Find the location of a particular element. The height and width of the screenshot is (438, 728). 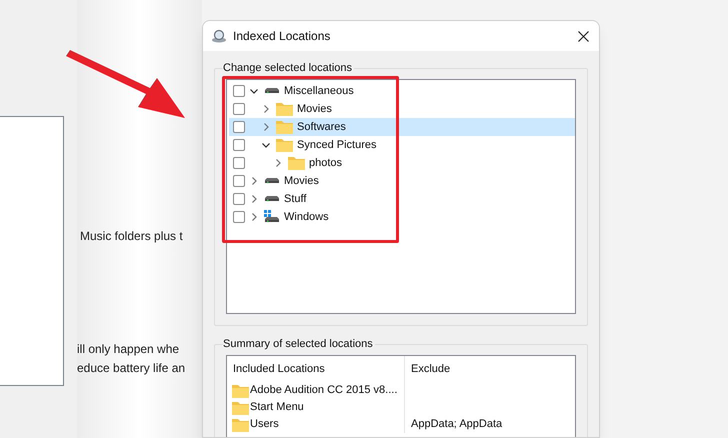

group-label: Summary of selected locations is located at coordinates (299, 344).